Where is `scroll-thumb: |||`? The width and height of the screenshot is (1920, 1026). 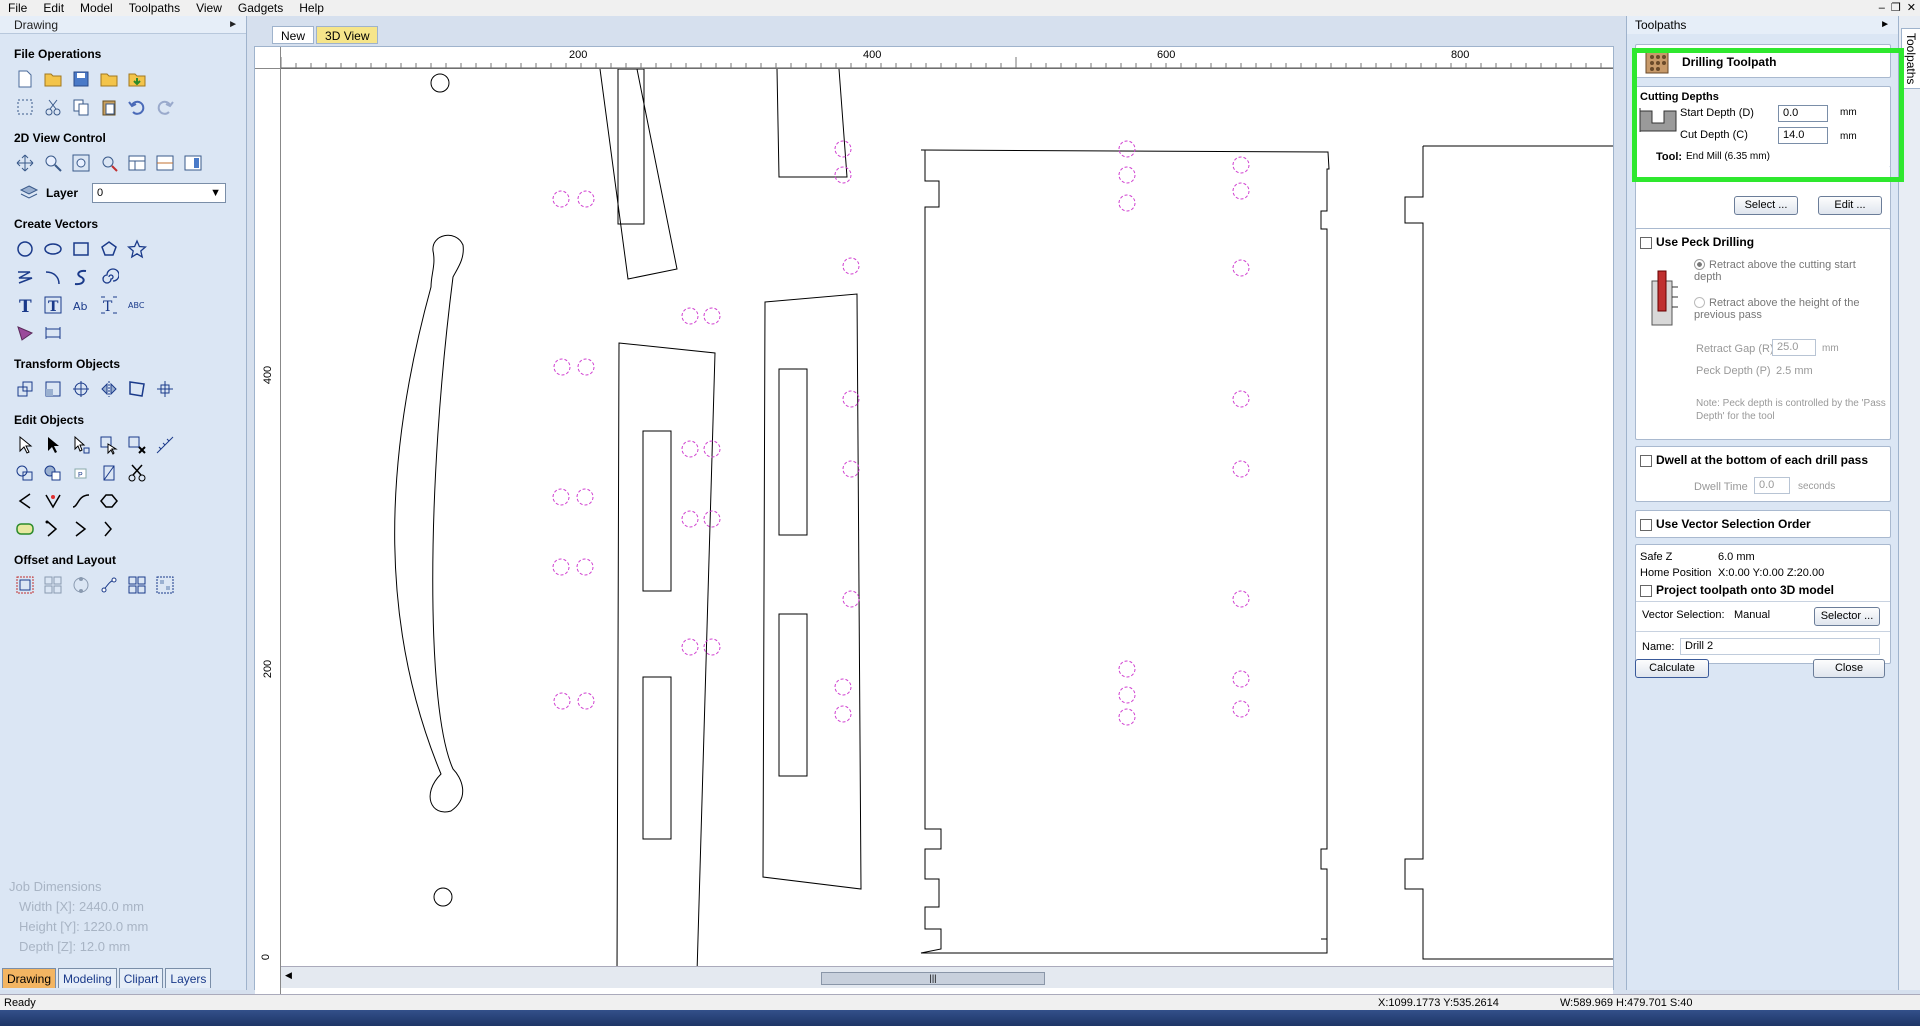 scroll-thumb: ||| is located at coordinates (933, 978).